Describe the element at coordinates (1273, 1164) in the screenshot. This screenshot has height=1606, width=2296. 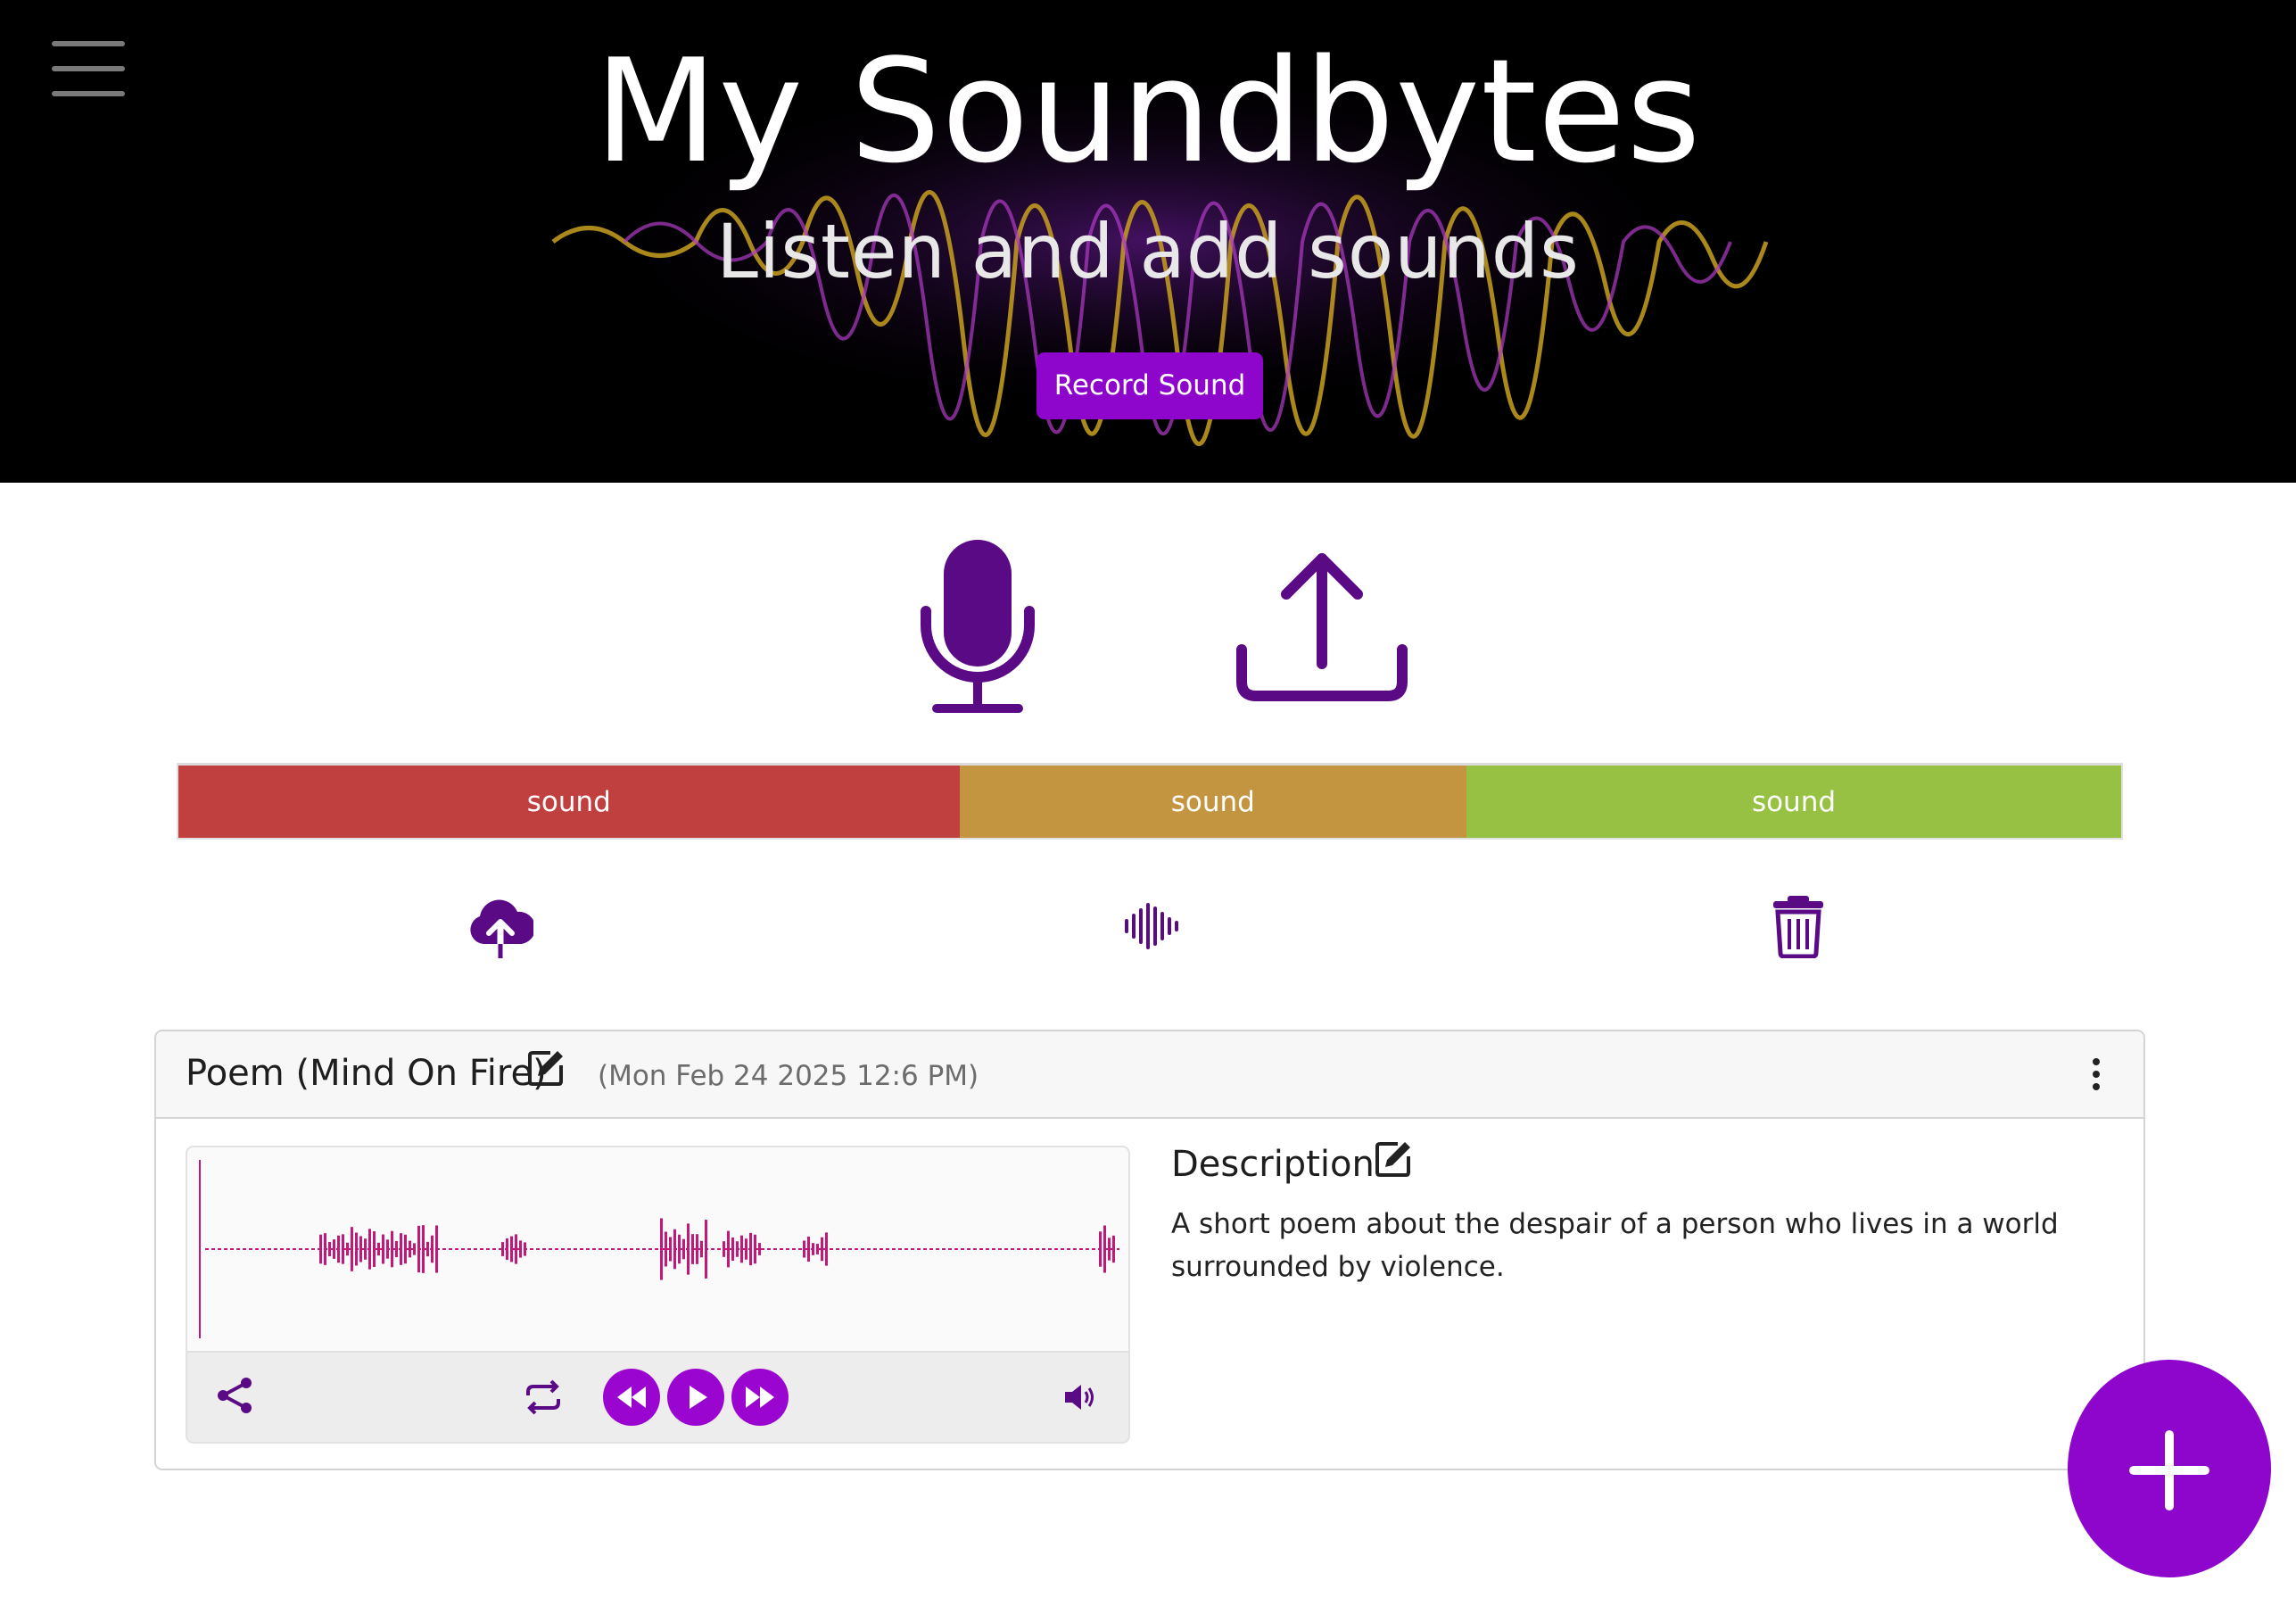
I see `description-heading: Description` at that location.